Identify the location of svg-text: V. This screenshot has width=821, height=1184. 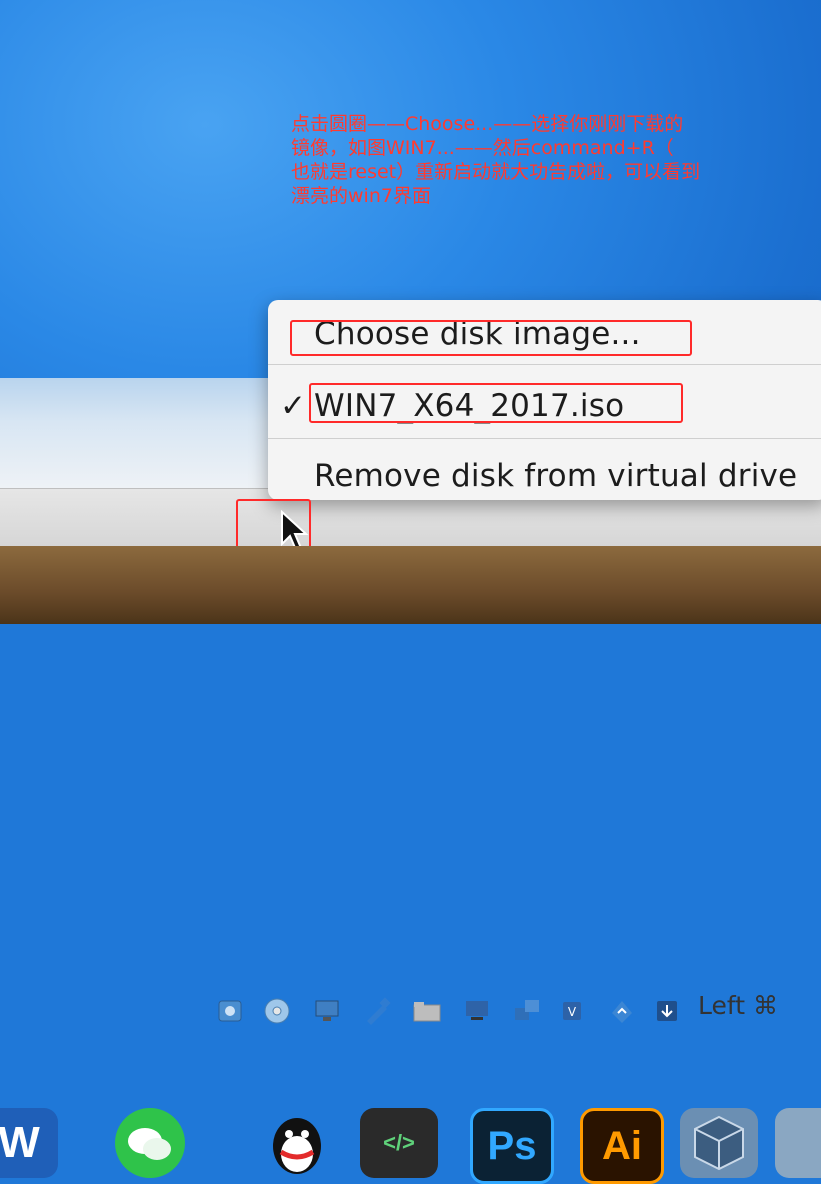
(572, 1012).